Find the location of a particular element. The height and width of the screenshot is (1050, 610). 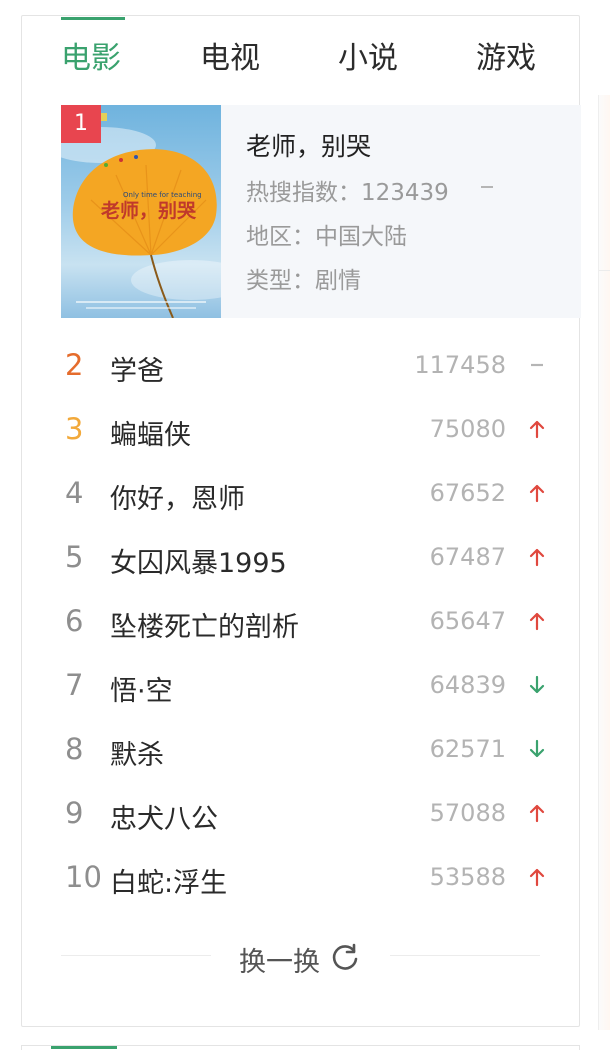

hot-score: 62571 is located at coordinates (467, 749).